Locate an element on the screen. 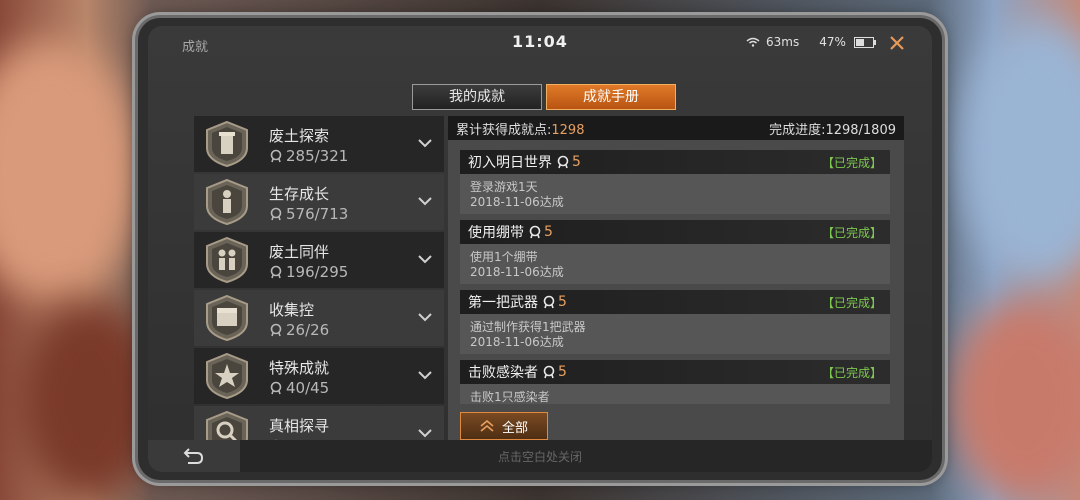  achievement-item: 击败感染者 5 【已完成】击败1只感染者 is located at coordinates (675, 382).